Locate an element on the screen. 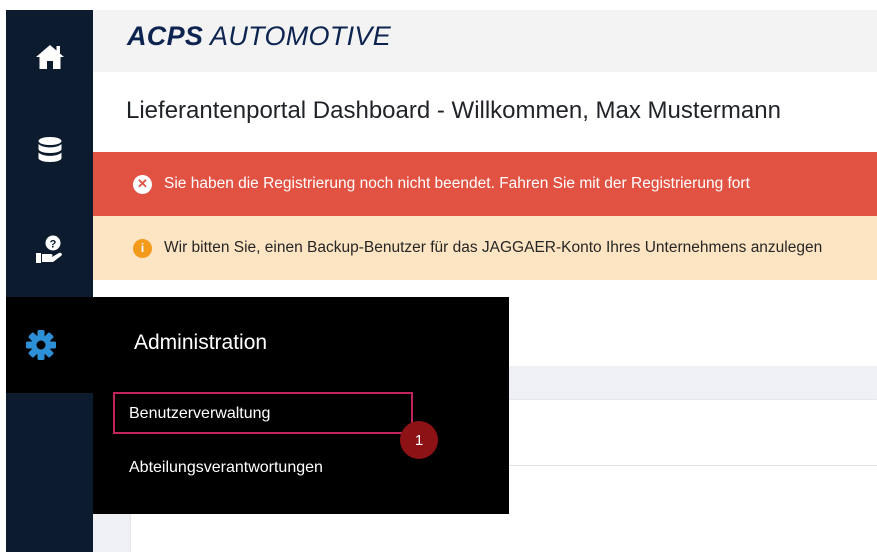 This screenshot has height=552, width=877. brand-logo: ACPS AUTOMOTIVE is located at coordinates (259, 36).